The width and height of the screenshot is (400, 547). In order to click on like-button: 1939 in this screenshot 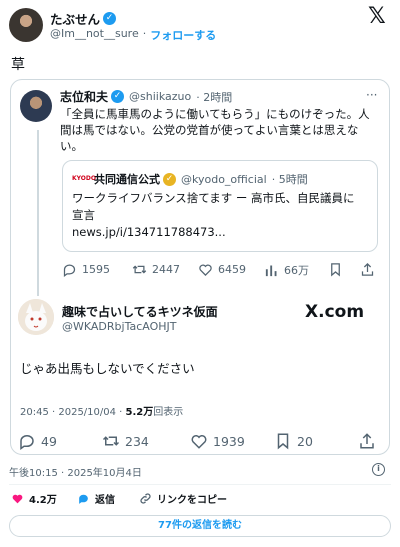, I will do `click(217, 441)`.